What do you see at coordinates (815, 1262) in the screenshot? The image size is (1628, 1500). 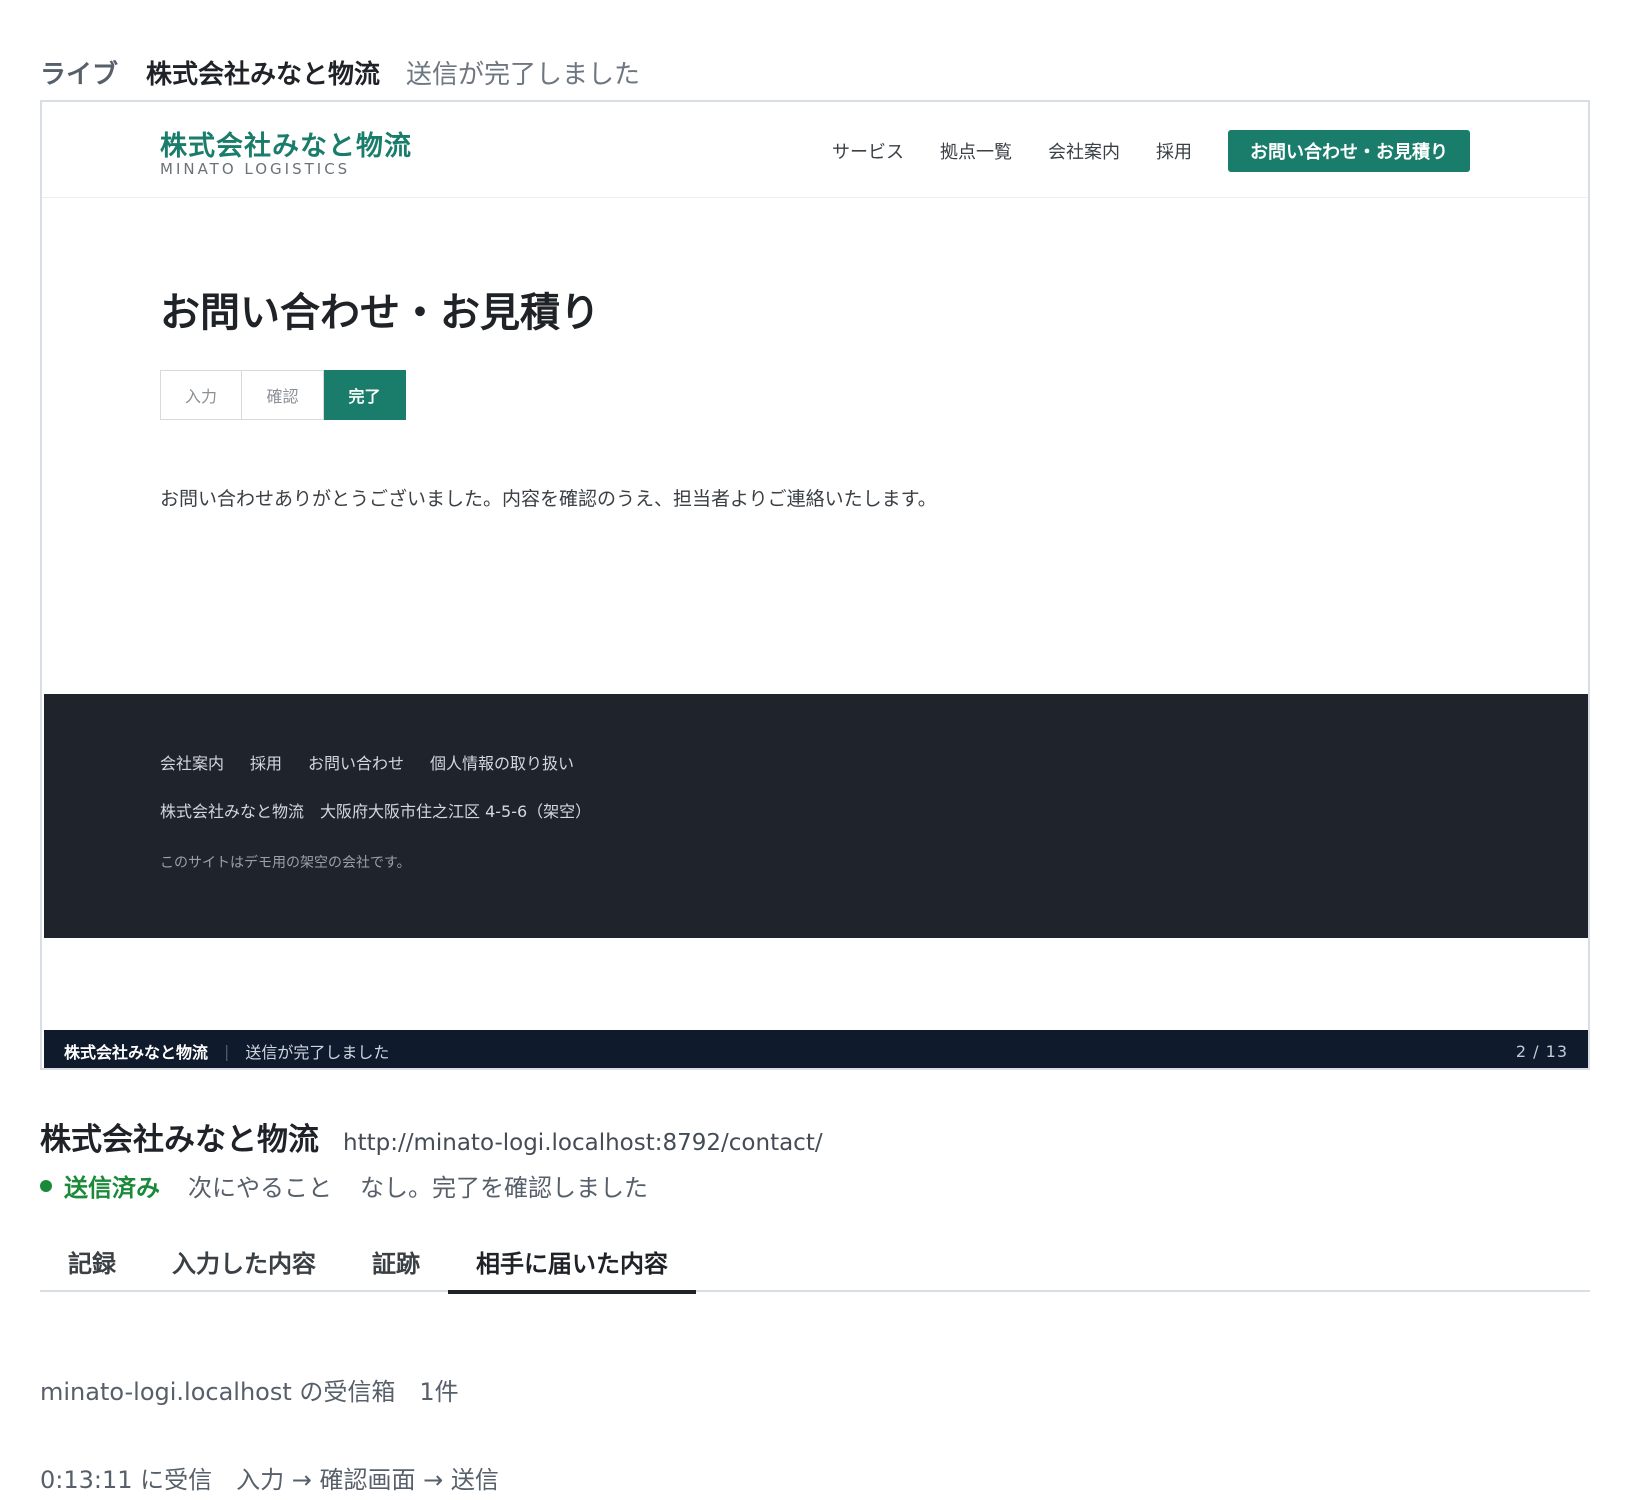 I see `detail-tabs: 記録 入力した内容 証跡 相手に届いた内容` at bounding box center [815, 1262].